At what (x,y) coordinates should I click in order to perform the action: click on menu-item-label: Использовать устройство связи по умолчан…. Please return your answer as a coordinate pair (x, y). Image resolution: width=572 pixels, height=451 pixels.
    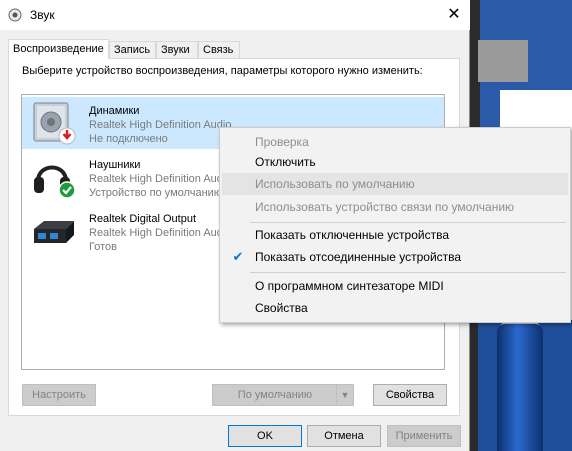
    Looking at the image, I should click on (385, 207).